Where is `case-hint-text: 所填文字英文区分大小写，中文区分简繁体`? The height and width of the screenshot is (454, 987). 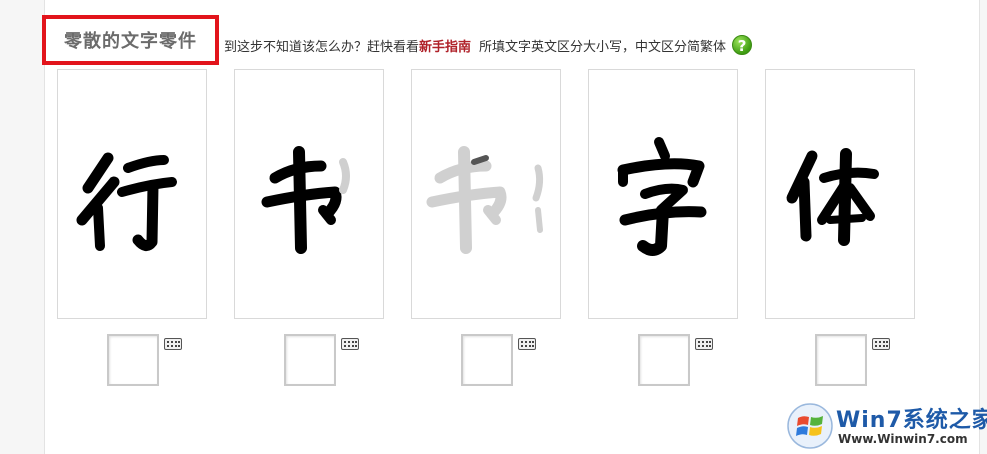
case-hint-text: 所填文字英文区分大小写，中文区分简繁体 is located at coordinates (603, 47).